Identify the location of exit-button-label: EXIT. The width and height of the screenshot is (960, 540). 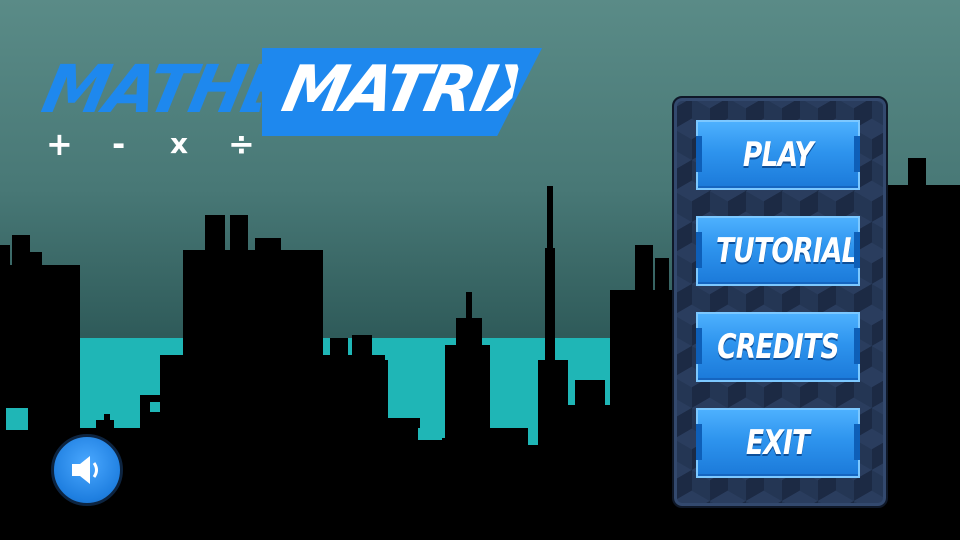
(778, 443).